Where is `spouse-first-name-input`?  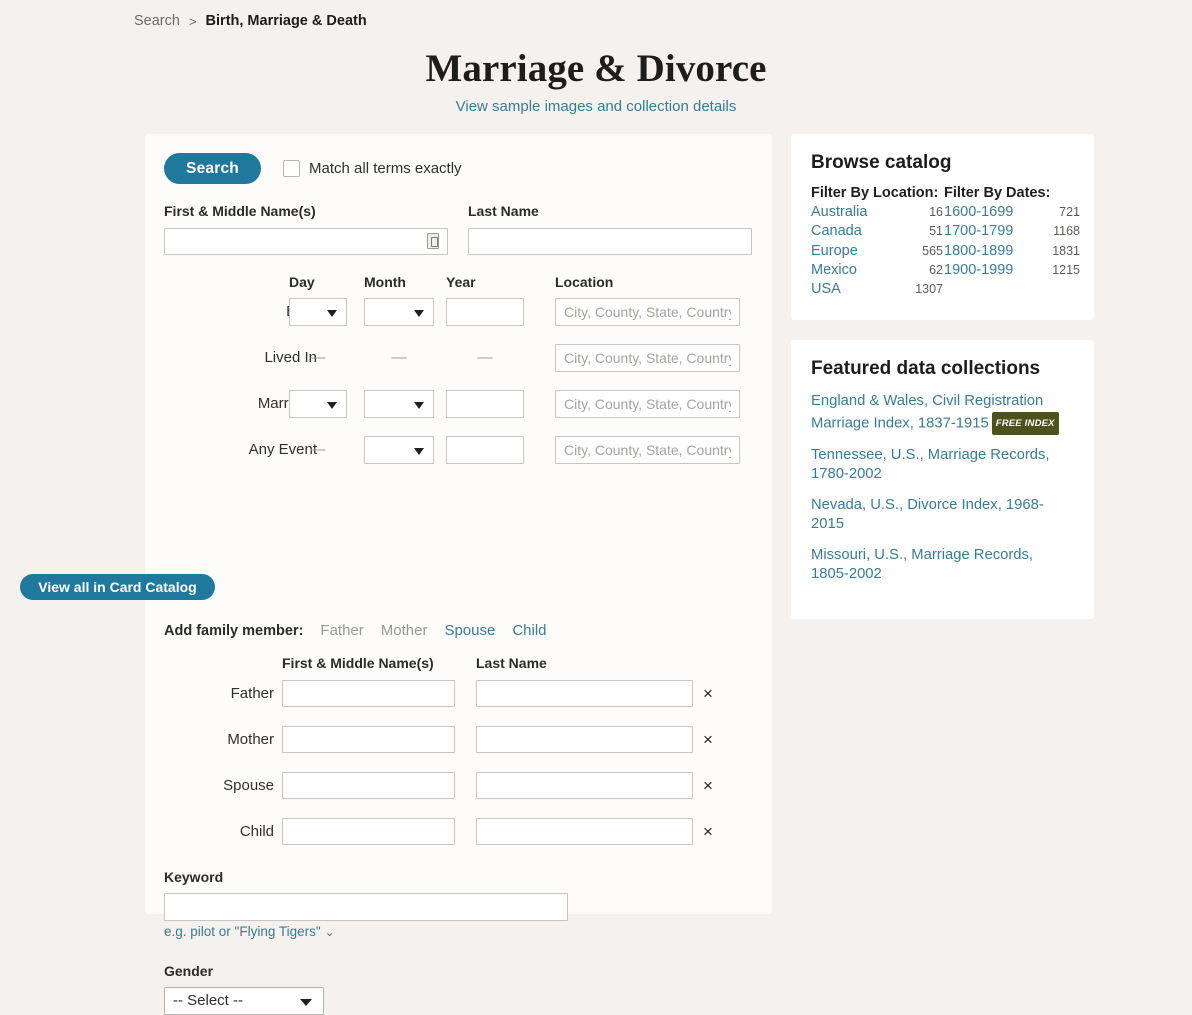
spouse-first-name-input is located at coordinates (368, 785).